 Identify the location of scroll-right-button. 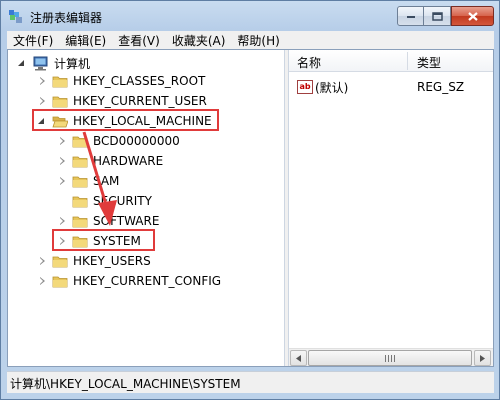
(482, 358).